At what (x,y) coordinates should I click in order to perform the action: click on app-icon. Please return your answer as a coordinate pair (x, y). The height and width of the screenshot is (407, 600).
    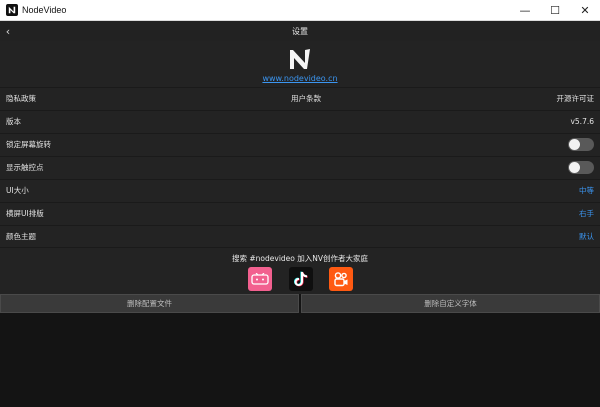
    Looking at the image, I should click on (12, 10).